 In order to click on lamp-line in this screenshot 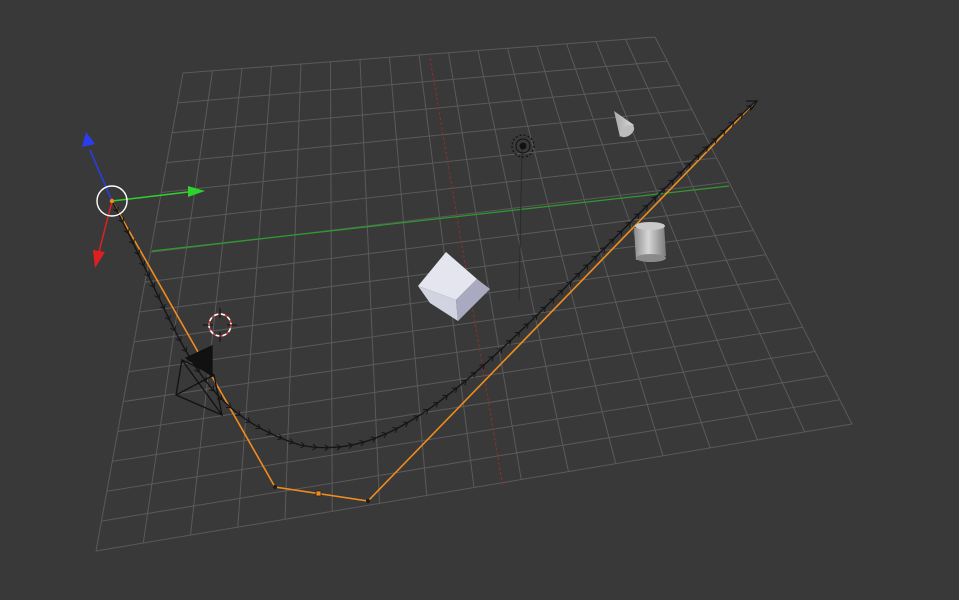, I will do `click(520, 223)`.